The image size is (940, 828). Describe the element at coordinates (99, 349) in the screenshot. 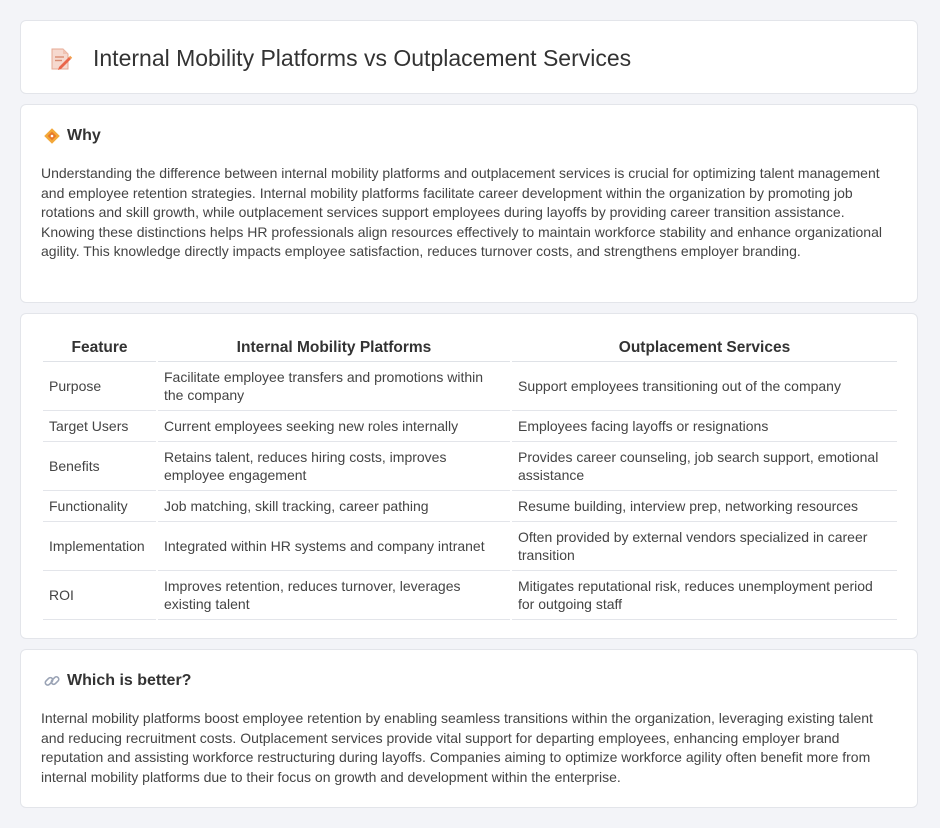

I see `column-header: Feature` at that location.